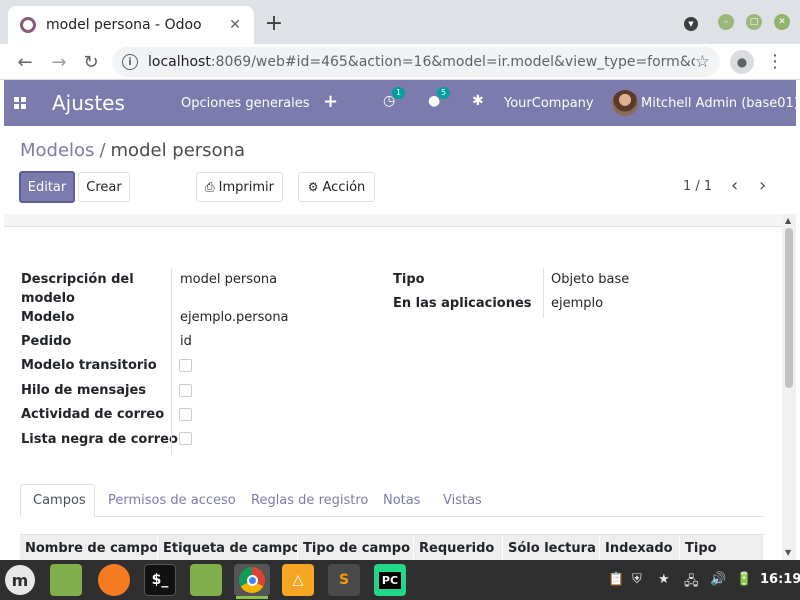 The width and height of the screenshot is (800, 600). What do you see at coordinates (691, 24) in the screenshot?
I see `tab-search-icon: ▼` at bounding box center [691, 24].